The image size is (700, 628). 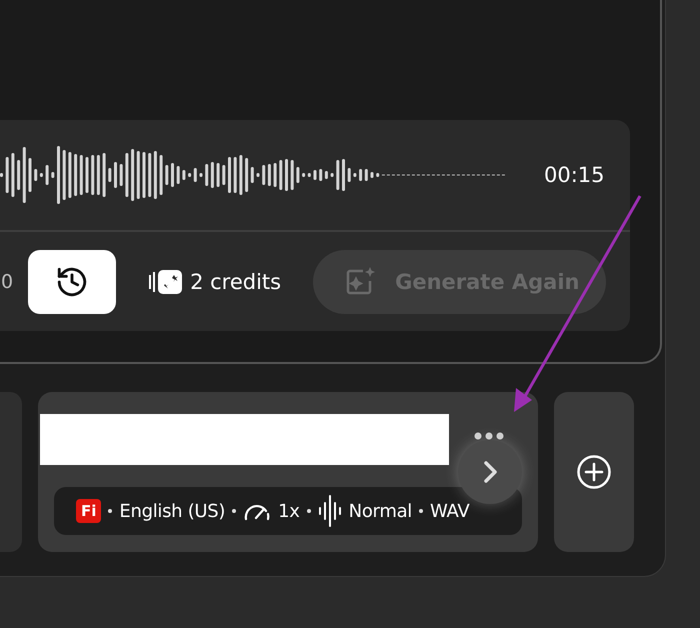 I want to click on plus-circle-icon, so click(x=594, y=472).